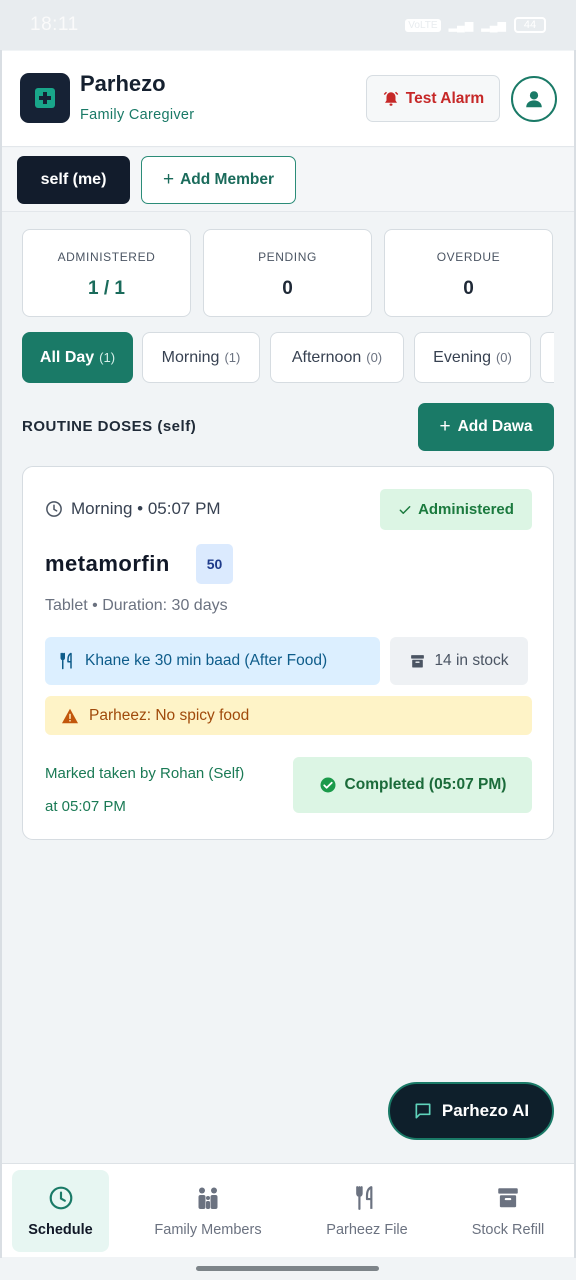 Image resolution: width=576 pixels, height=1280 pixels. I want to click on stat-pending: PENDING 0, so click(287, 273).